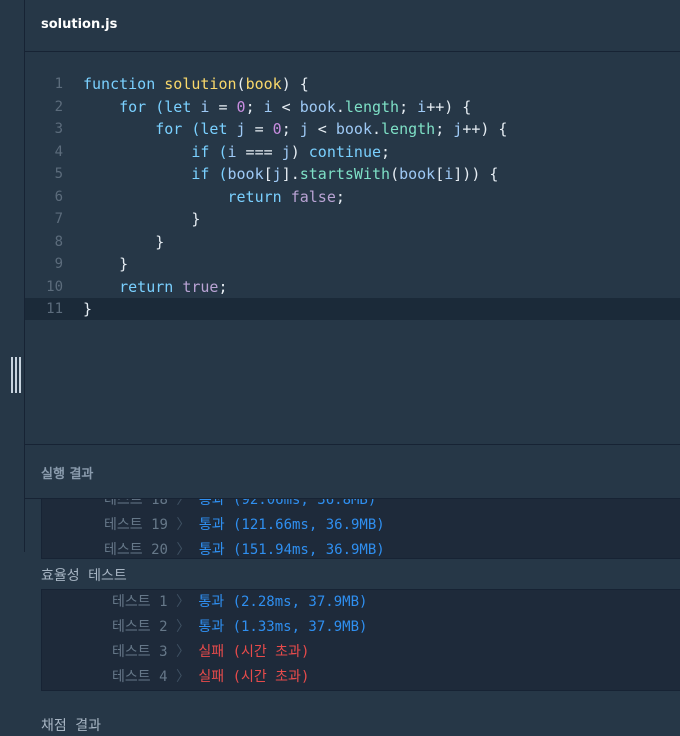 The height and width of the screenshot is (736, 680). What do you see at coordinates (268, 174) in the screenshot?
I see `code-token: [` at bounding box center [268, 174].